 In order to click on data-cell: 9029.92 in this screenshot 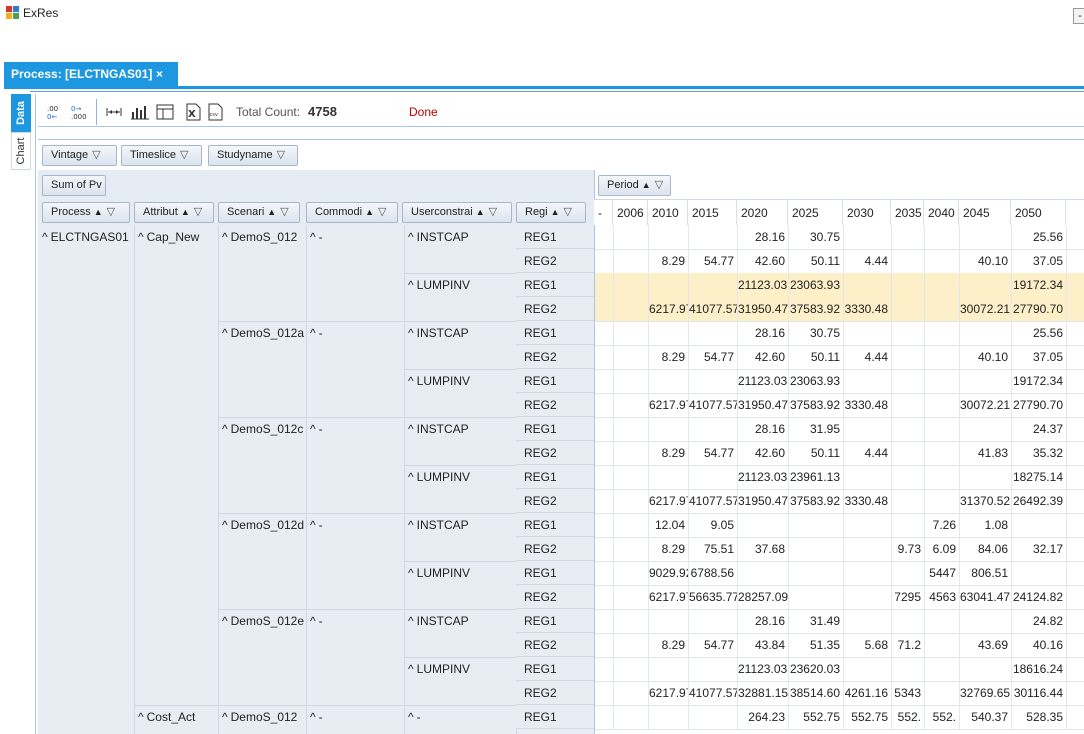, I will do `click(669, 573)`.